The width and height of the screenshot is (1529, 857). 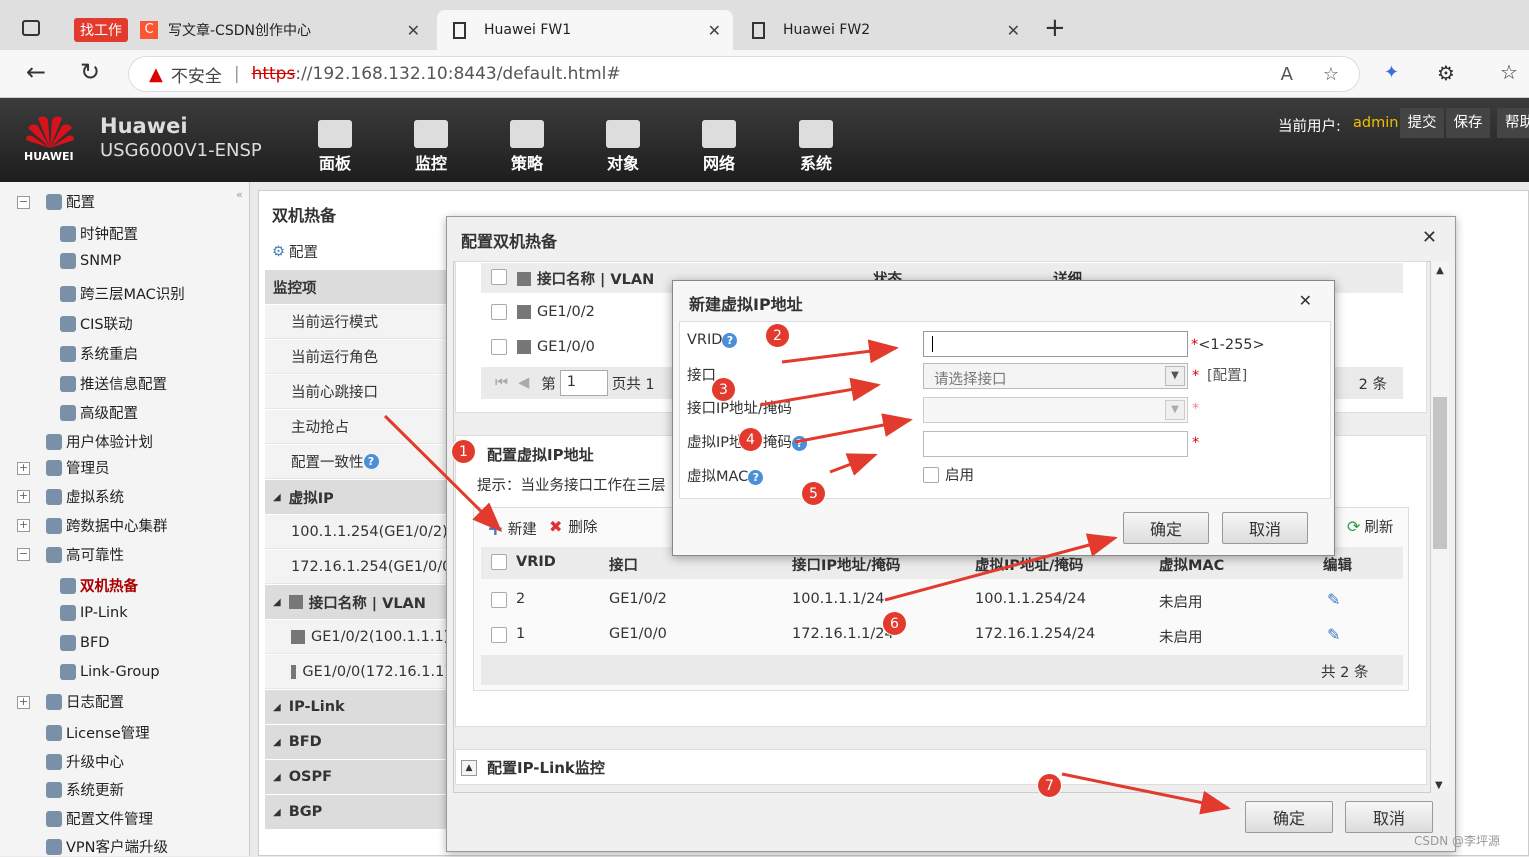 What do you see at coordinates (723, 389) in the screenshot?
I see `annotation-marker: 3` at bounding box center [723, 389].